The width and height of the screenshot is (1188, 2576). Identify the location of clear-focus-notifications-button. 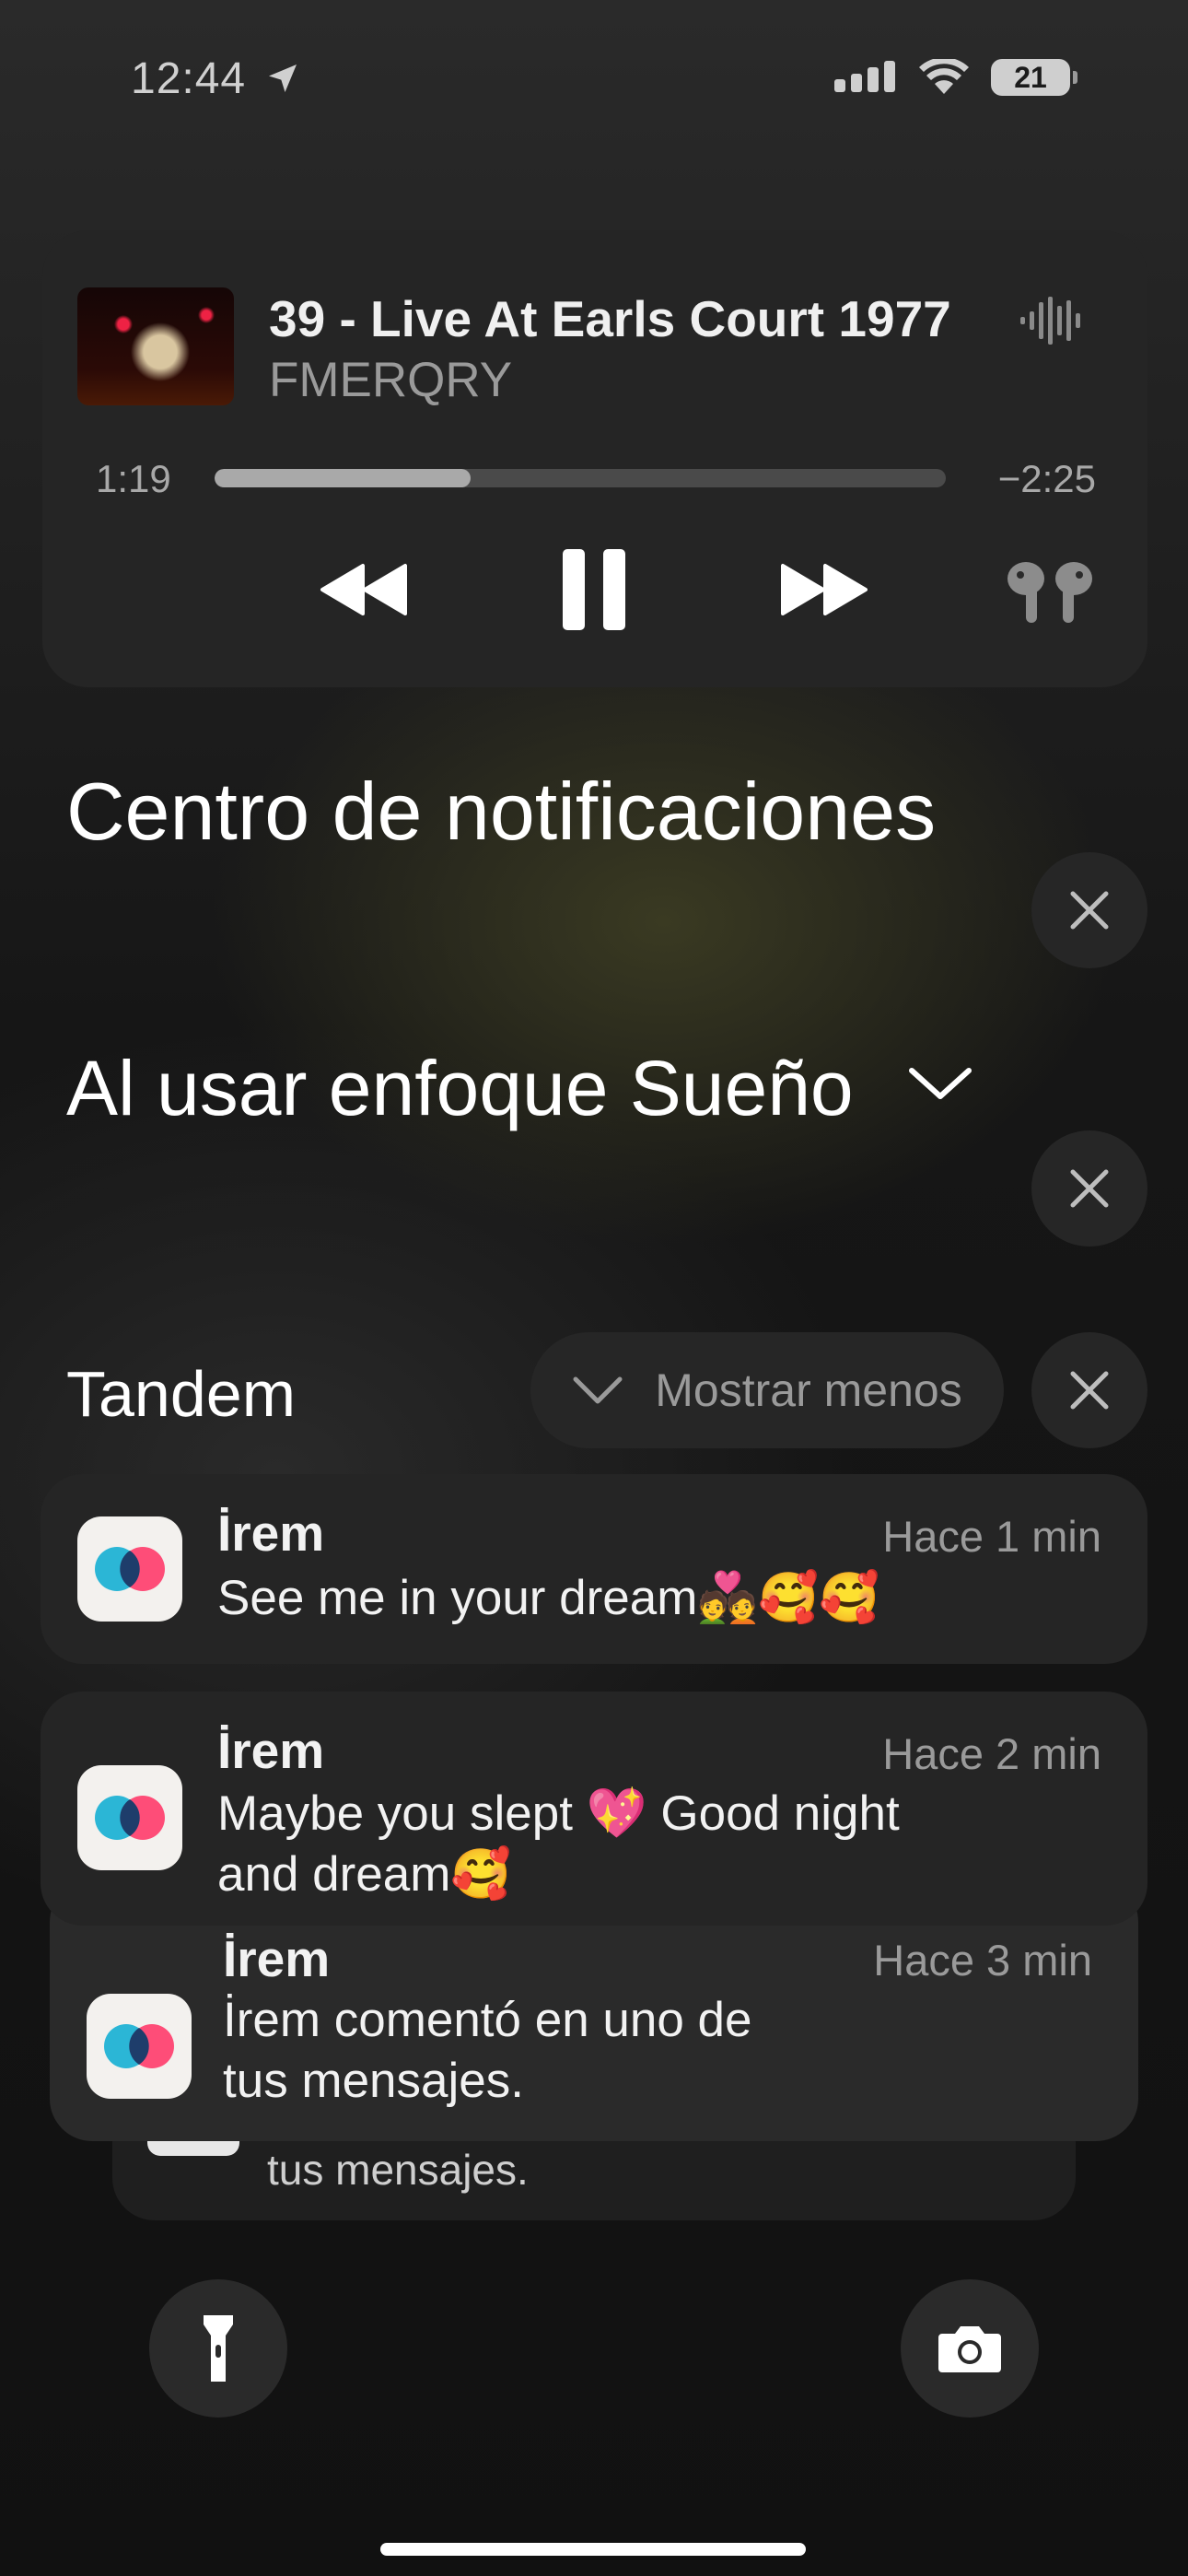
(1089, 1188).